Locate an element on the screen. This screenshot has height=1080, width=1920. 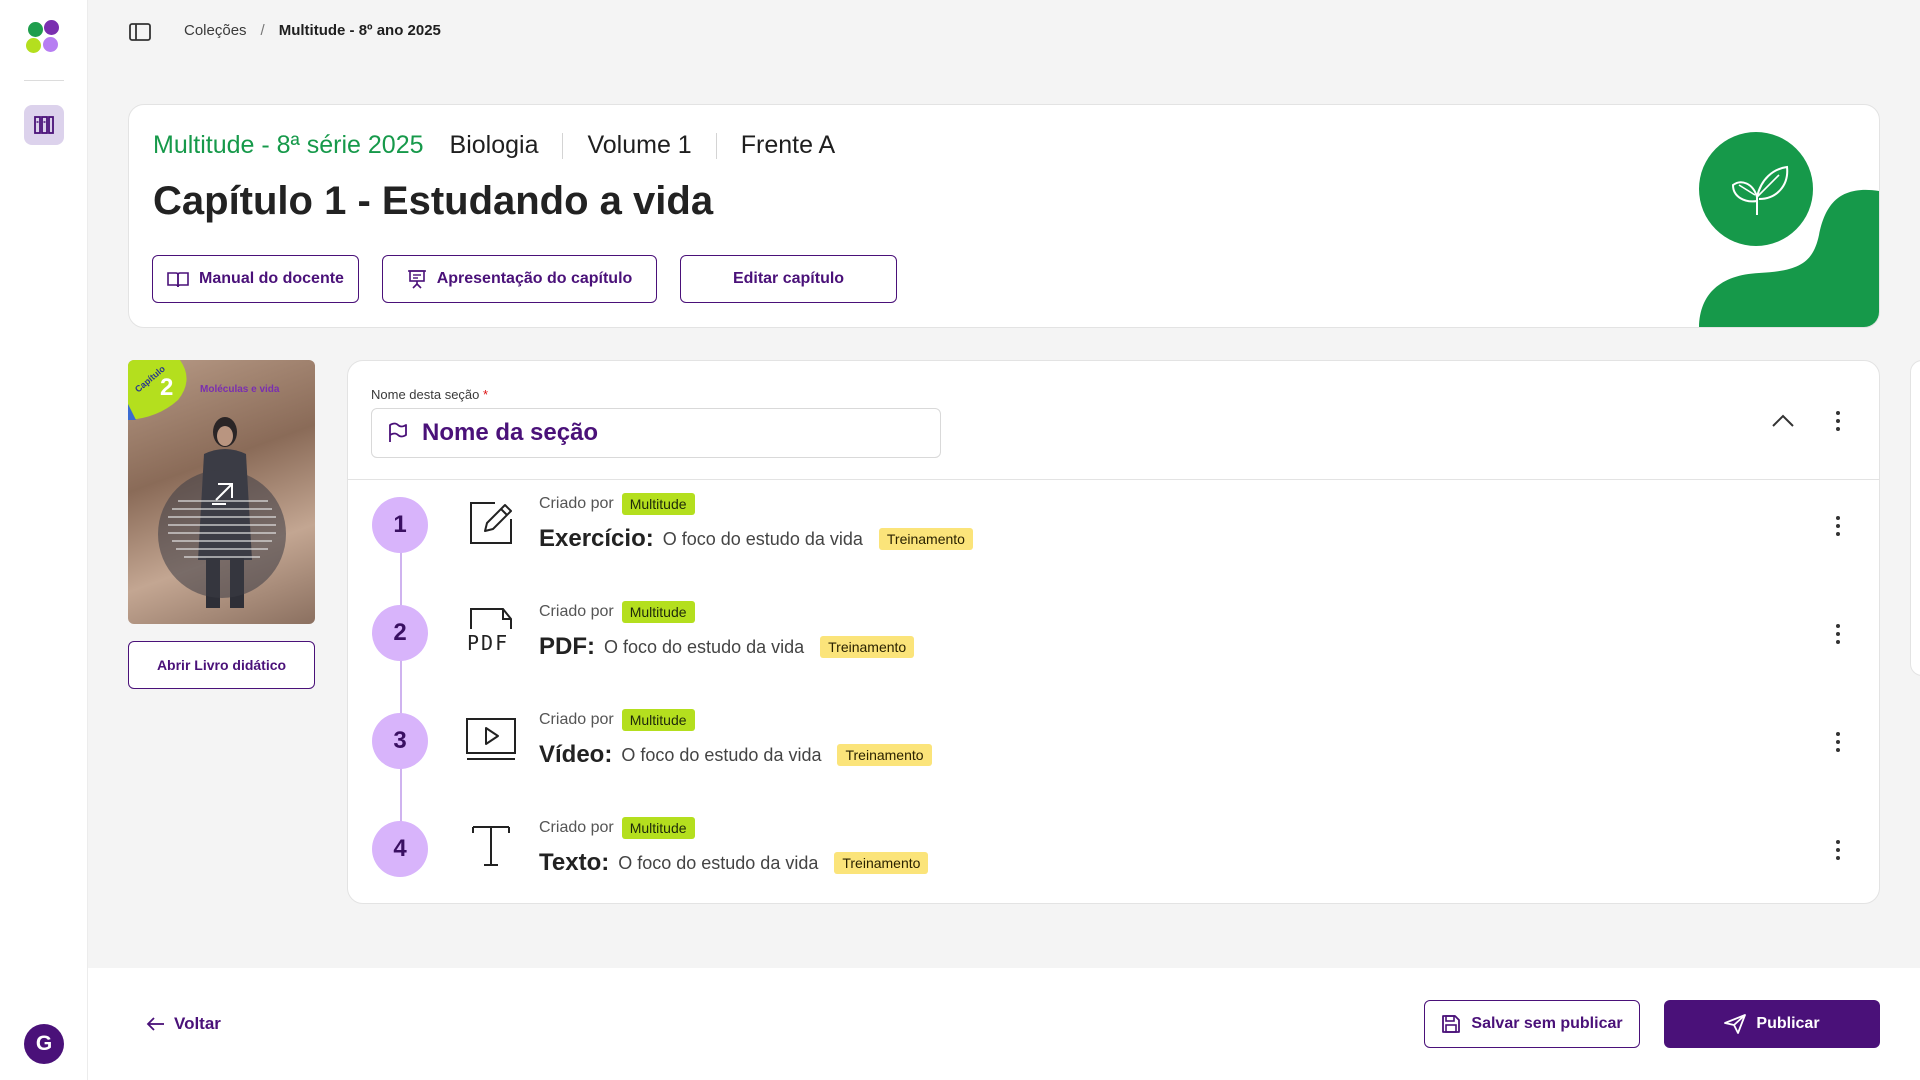
next-section-card-edge is located at coordinates (1915, 518).